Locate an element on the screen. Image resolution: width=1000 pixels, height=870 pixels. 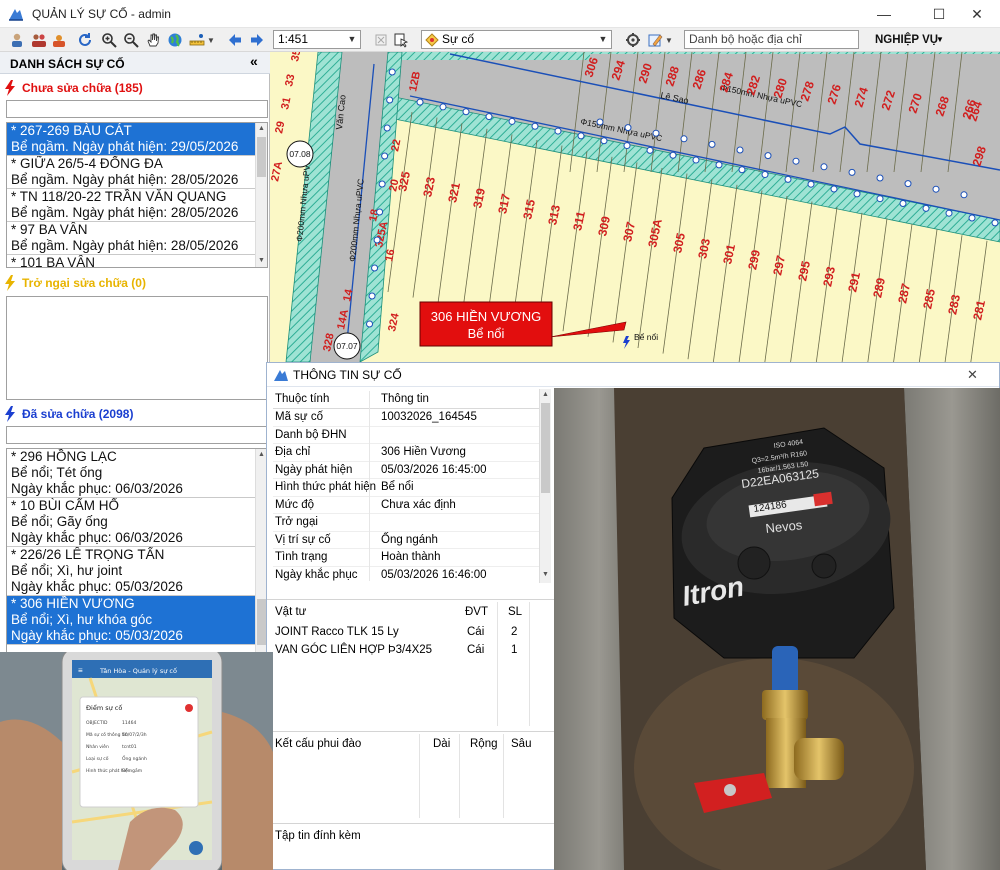
list-item-line2: Bể nổi; Xì, hư joint is located at coordinates (67, 570).